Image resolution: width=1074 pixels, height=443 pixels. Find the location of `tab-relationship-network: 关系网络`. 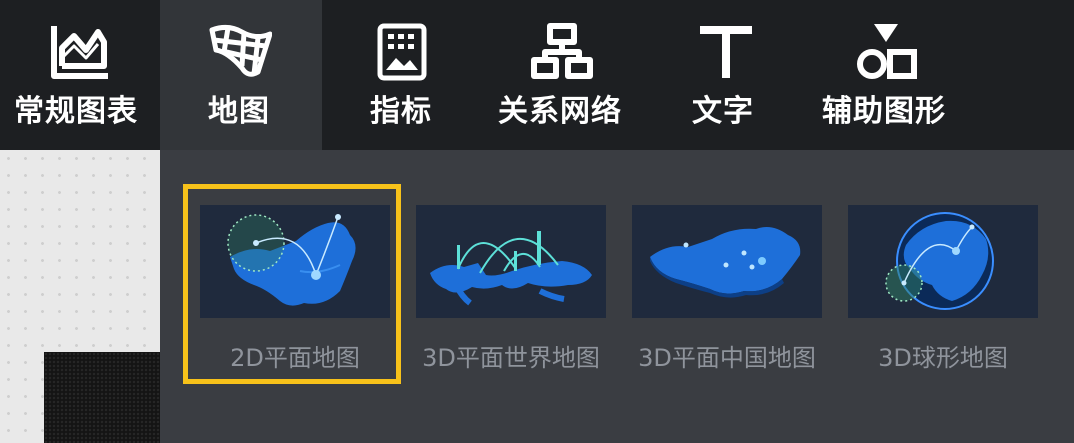

tab-relationship-network: 关系网络 is located at coordinates (563, 75).